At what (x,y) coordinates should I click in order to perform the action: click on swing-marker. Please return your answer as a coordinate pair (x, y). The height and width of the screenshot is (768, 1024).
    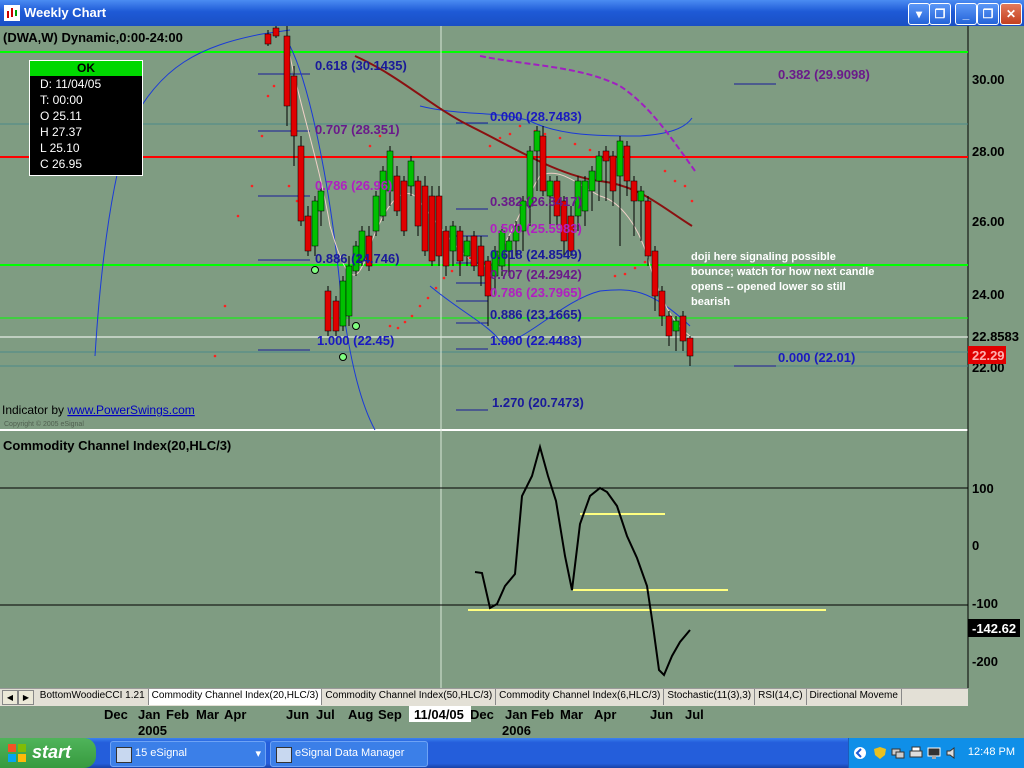
    Looking at the image, I should click on (315, 270).